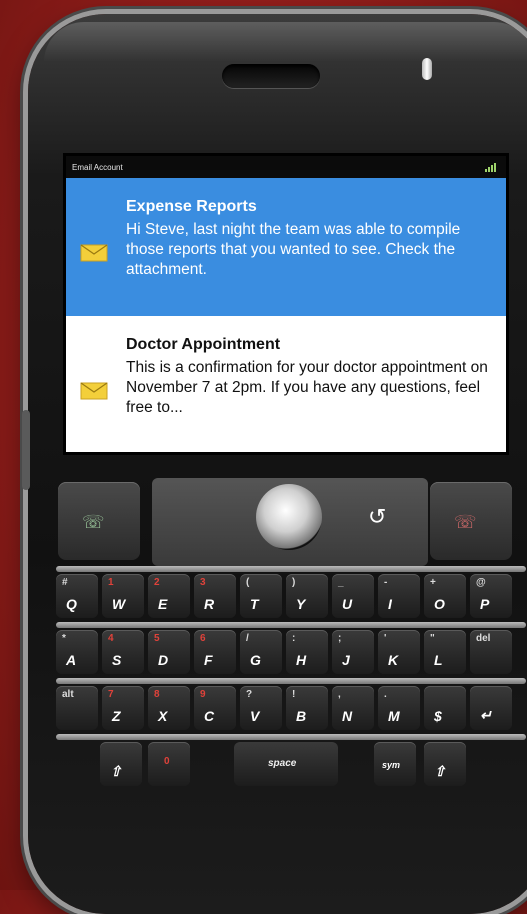 Image resolution: width=527 pixels, height=914 pixels. I want to click on key-alt-label: del, so click(483, 638).